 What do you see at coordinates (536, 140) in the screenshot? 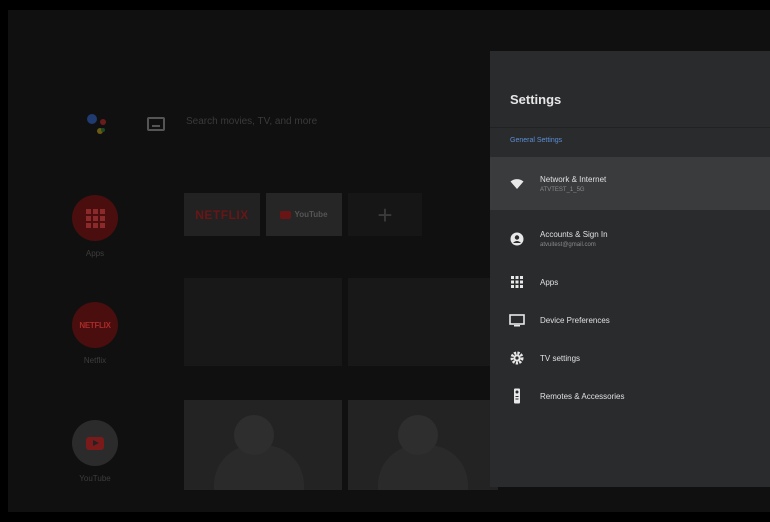
I see `section-label: General Settings` at bounding box center [536, 140].